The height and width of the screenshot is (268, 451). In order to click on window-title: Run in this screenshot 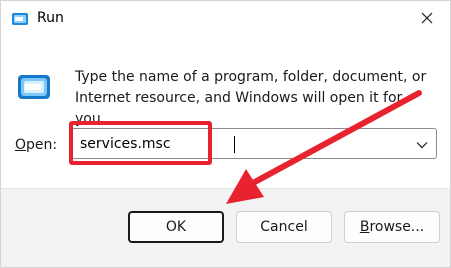, I will do `click(50, 18)`.